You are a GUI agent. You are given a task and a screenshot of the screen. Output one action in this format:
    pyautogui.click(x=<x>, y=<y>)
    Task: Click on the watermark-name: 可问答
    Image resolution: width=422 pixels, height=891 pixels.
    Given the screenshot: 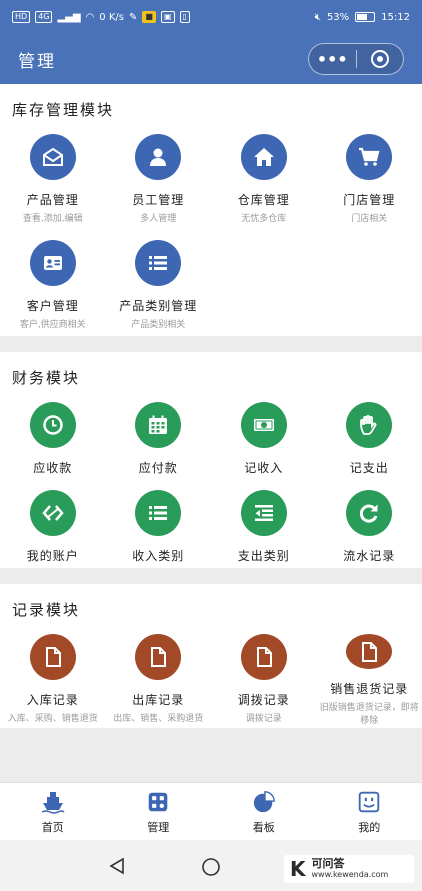 What is the action you would take?
    pyautogui.click(x=328, y=863)
    